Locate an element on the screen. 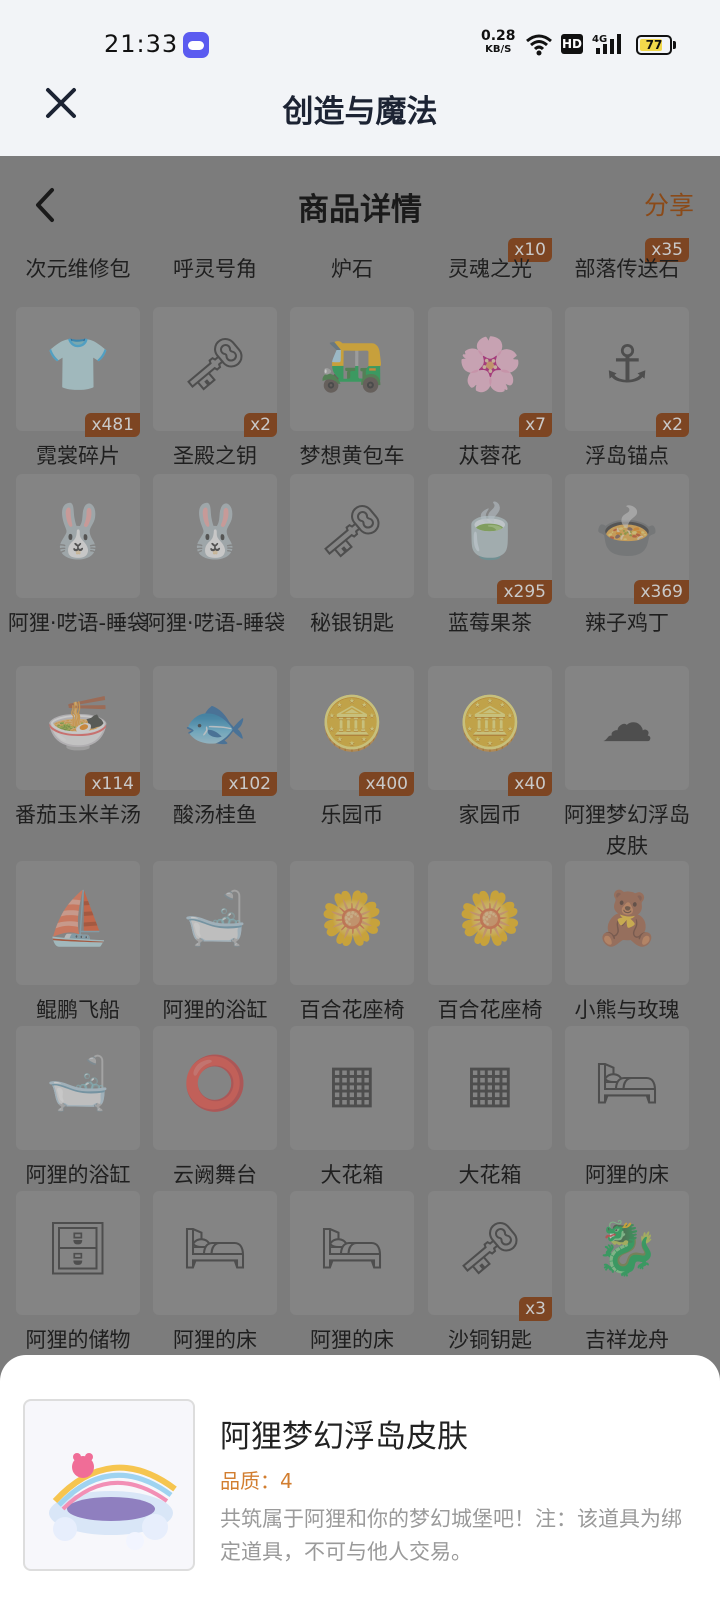 The image size is (720, 1612). grid-item: 🐟 x102 酸汤桂鱼 is located at coordinates (215, 761).